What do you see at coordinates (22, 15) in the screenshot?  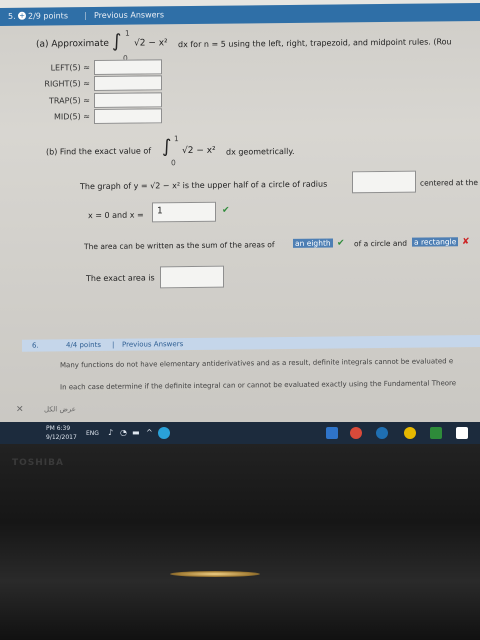 I see `expand-icon: +` at bounding box center [22, 15].